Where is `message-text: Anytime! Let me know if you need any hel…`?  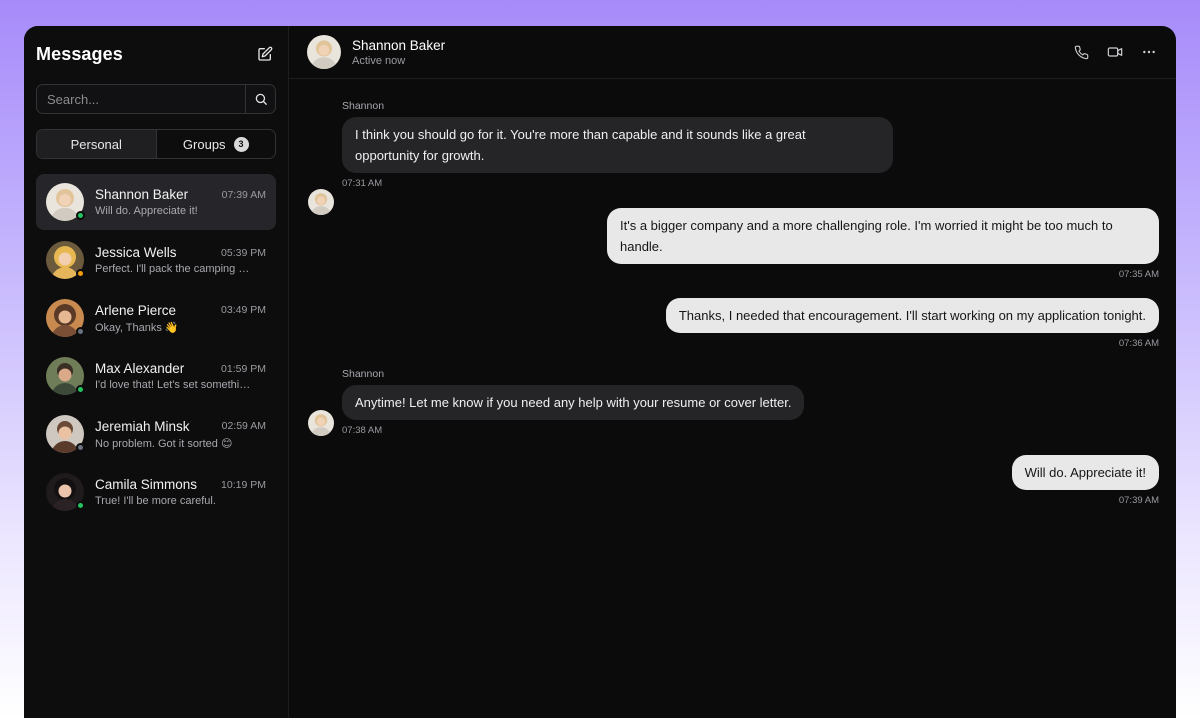 message-text: Anytime! Let me know if you need any hel… is located at coordinates (573, 402).